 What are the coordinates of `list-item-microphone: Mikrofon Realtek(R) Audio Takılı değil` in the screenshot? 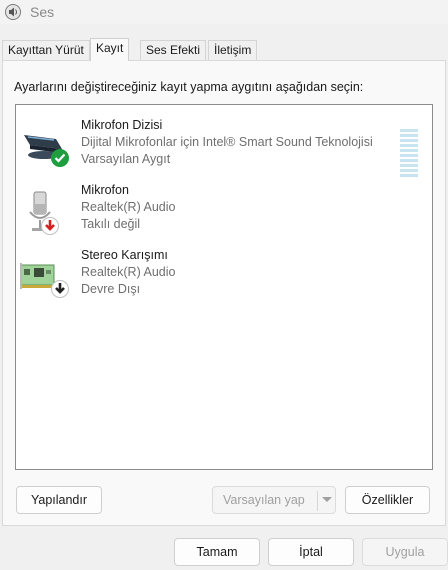 It's located at (216, 212).